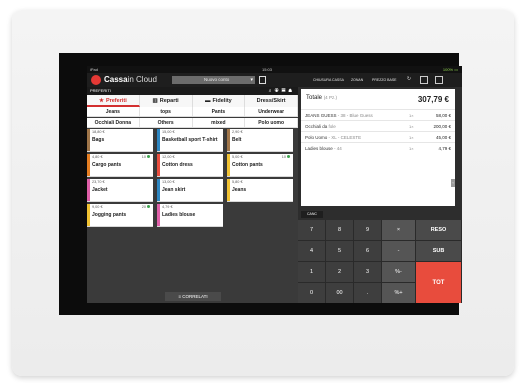 Image resolution: width=525 pixels, height=383 pixels. I want to click on product-name: Ladies blouse, so click(179, 215).